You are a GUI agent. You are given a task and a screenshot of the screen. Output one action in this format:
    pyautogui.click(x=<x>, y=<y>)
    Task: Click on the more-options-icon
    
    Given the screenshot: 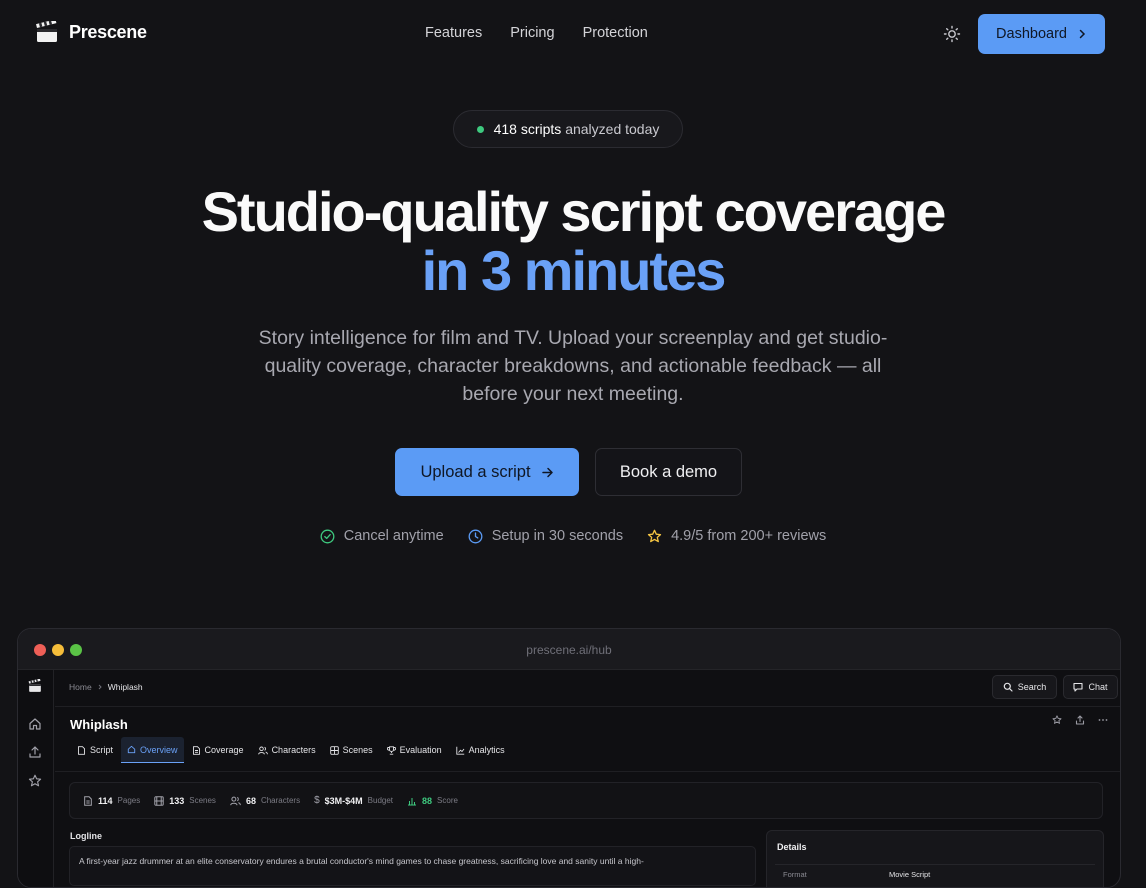 What is the action you would take?
    pyautogui.click(x=1103, y=720)
    